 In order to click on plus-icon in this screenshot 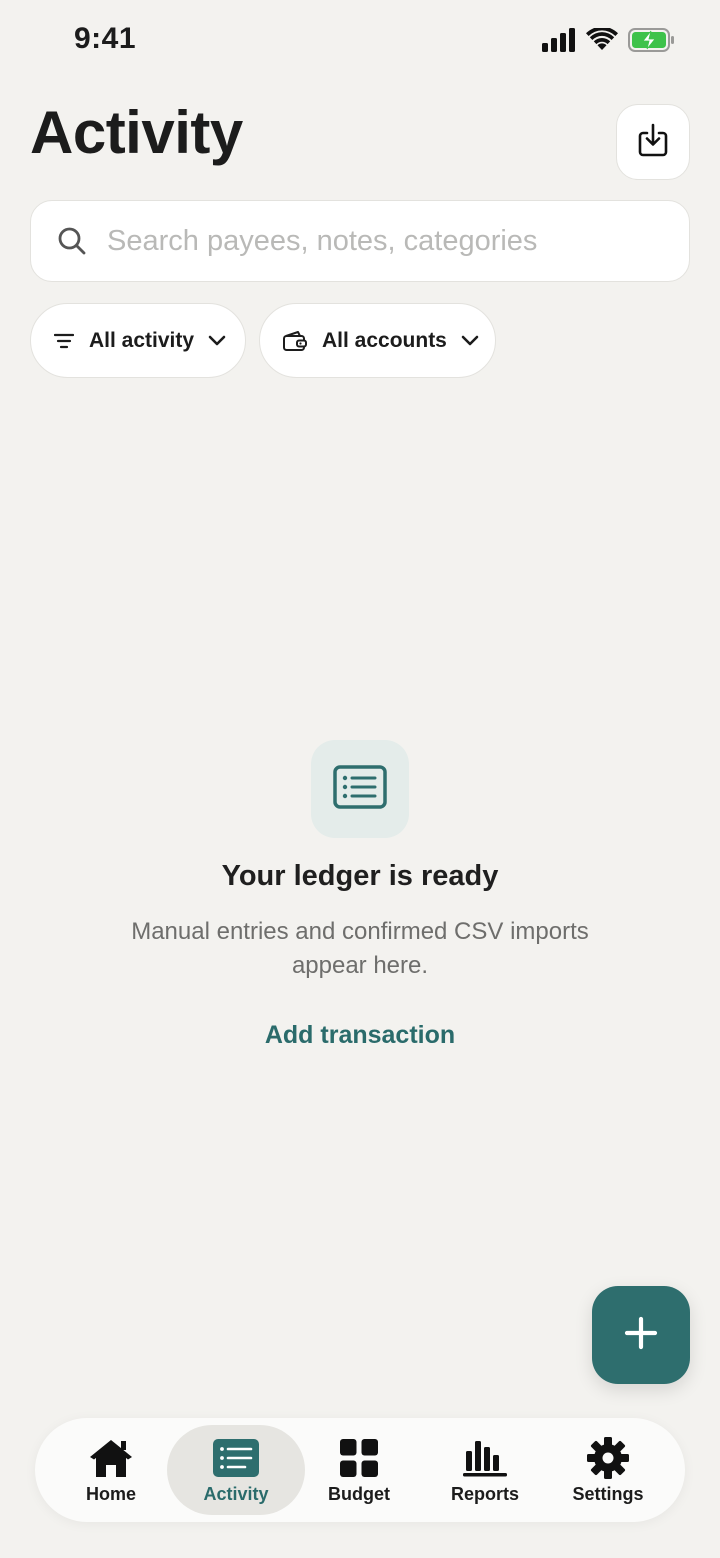, I will do `click(641, 1335)`.